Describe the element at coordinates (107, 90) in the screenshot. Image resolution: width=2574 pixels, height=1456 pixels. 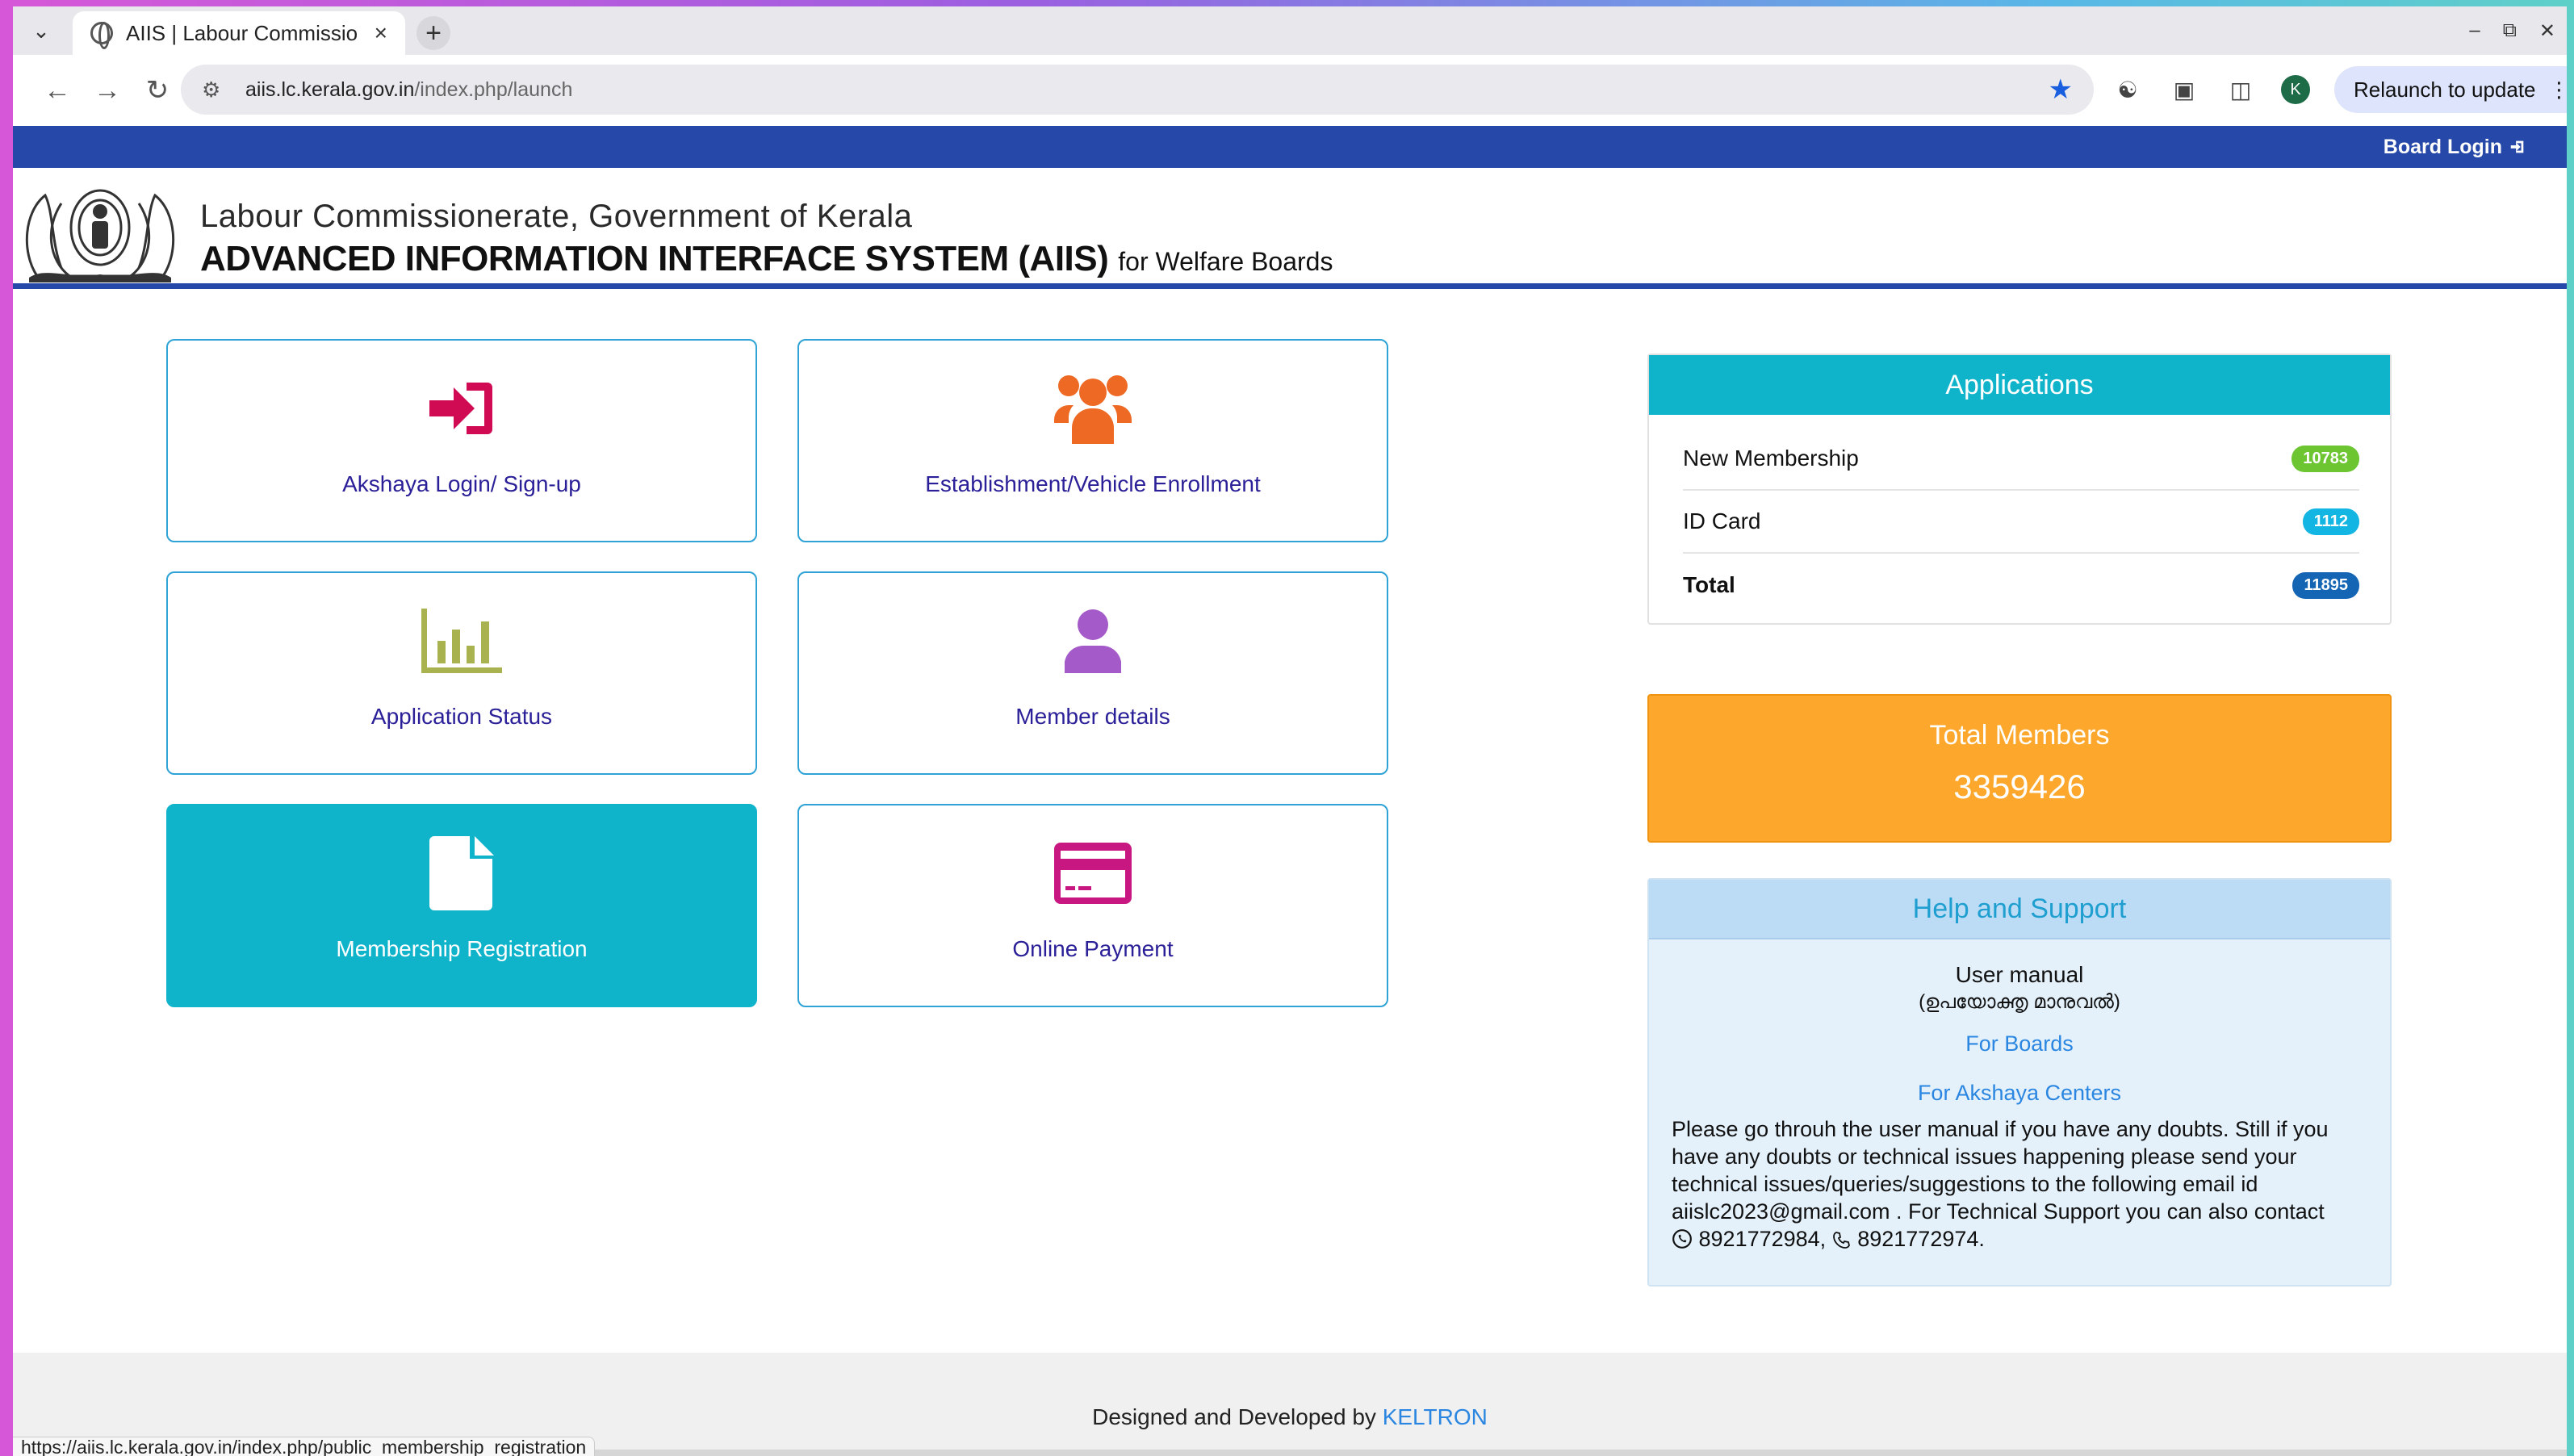
I see `forward-icon: →` at that location.